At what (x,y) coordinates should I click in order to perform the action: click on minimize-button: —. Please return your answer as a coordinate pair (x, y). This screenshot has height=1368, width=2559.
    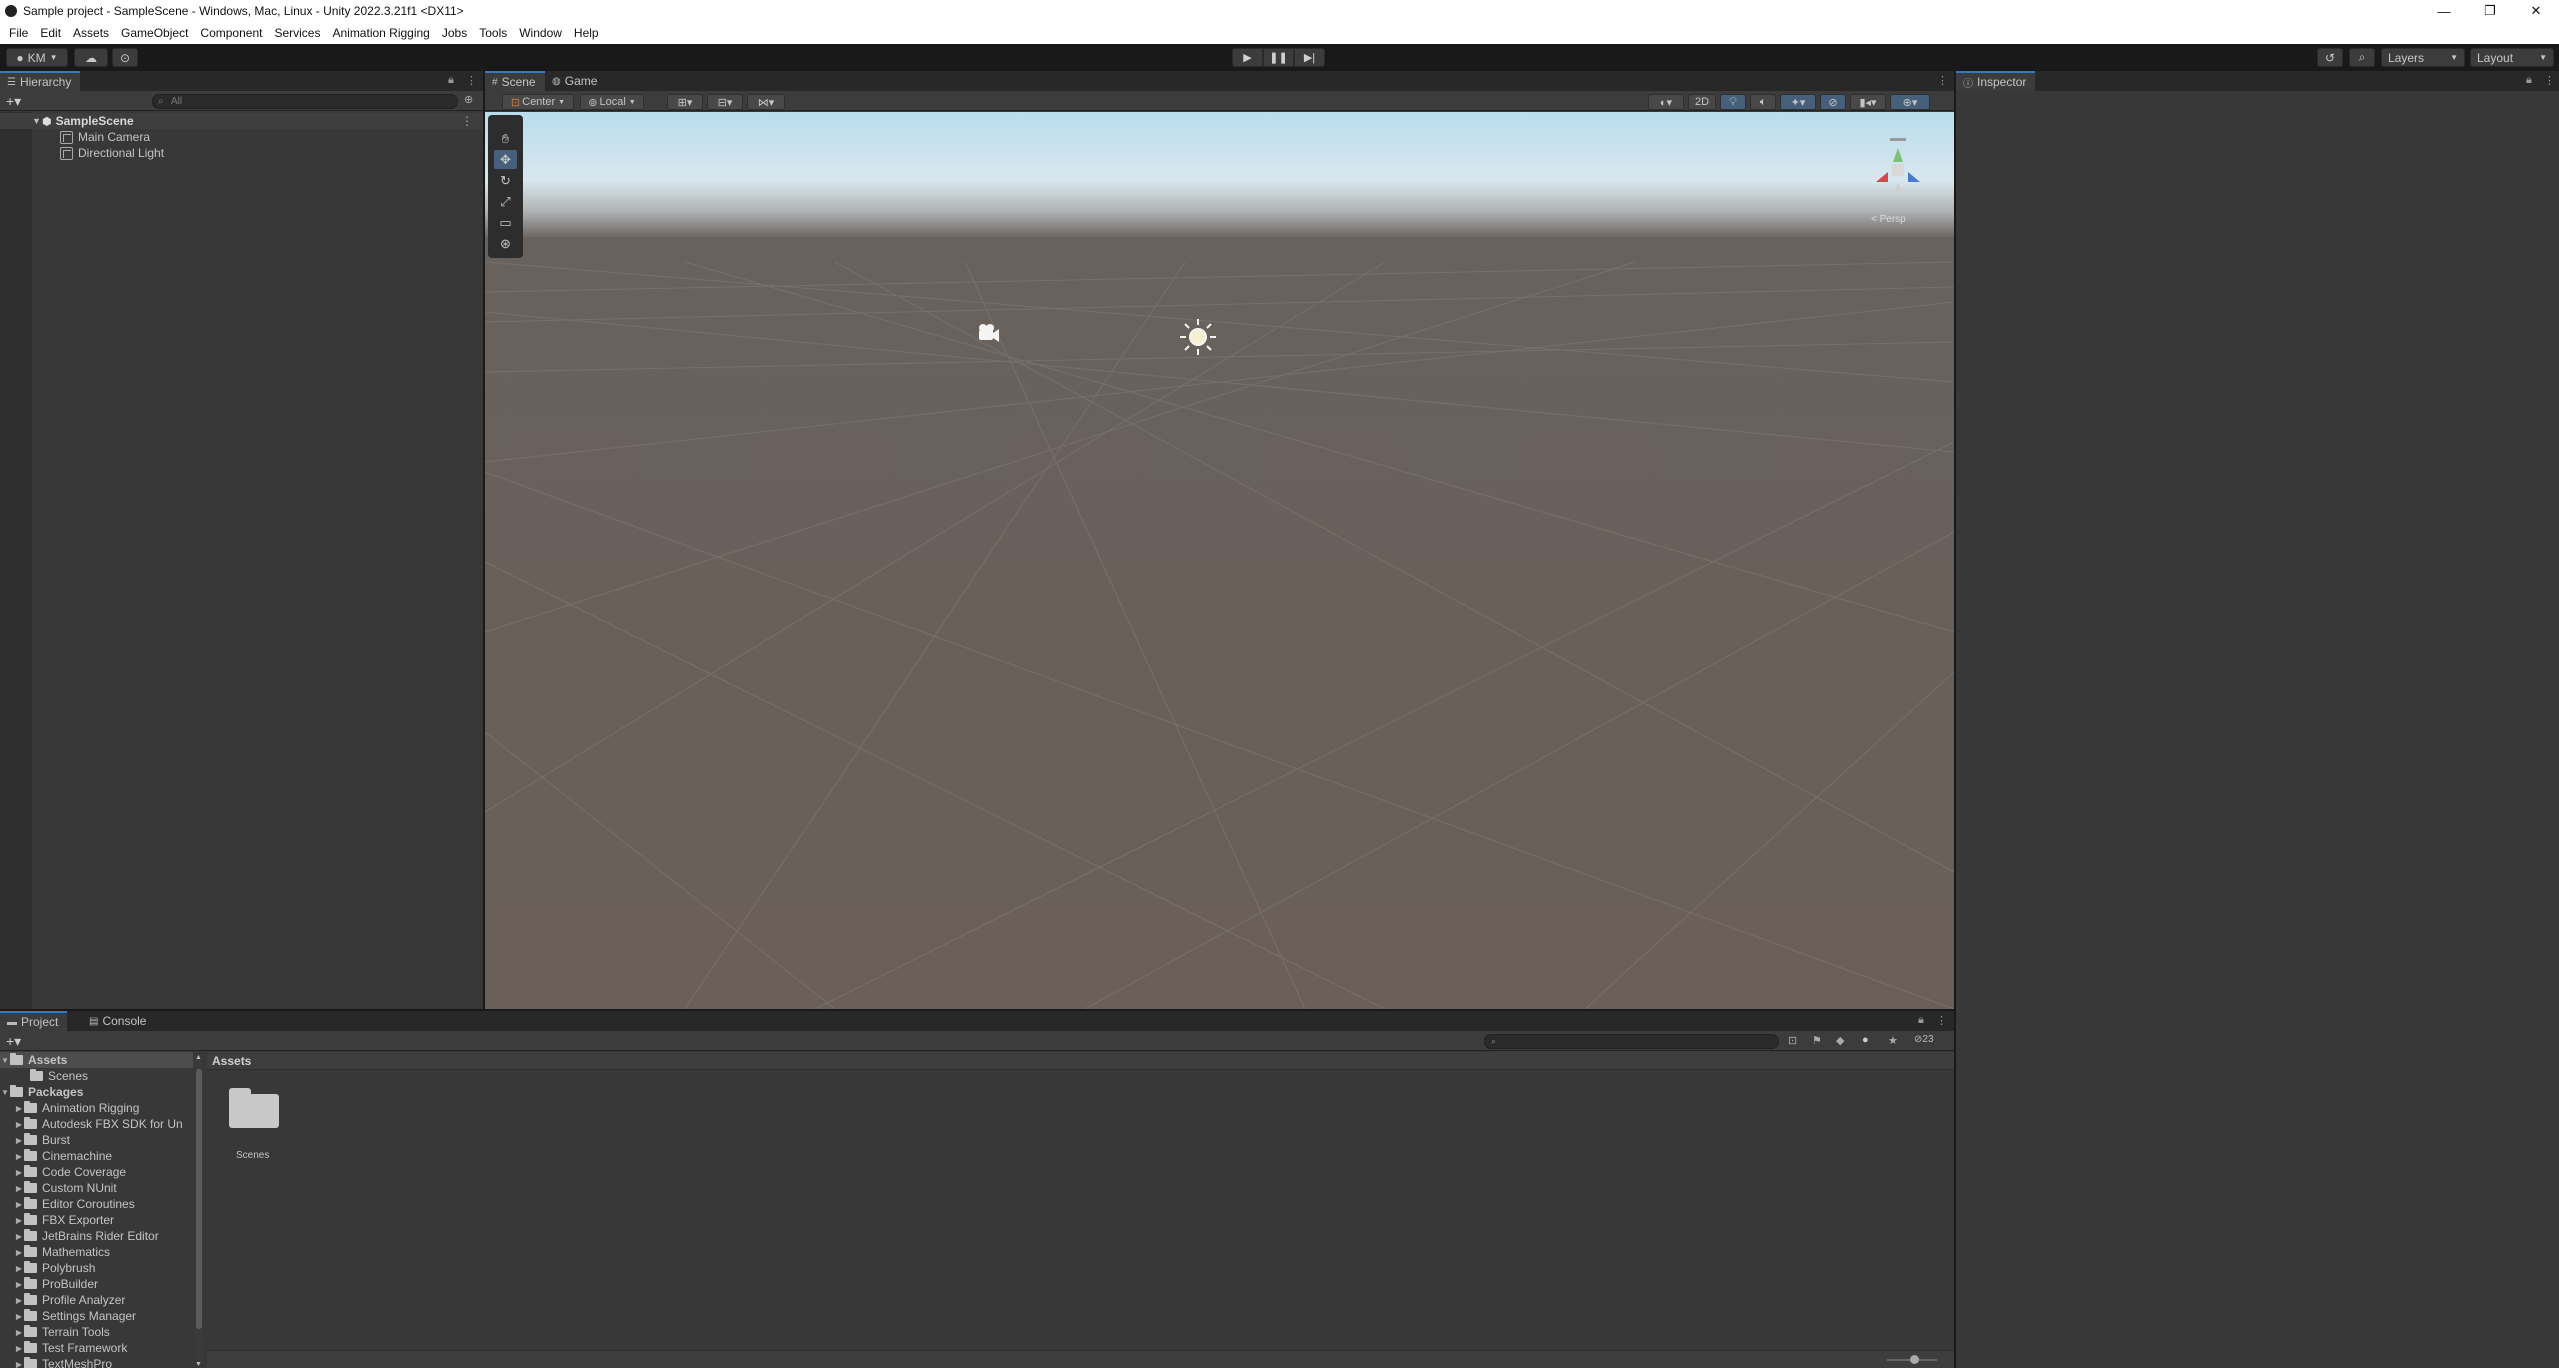
    Looking at the image, I should click on (2444, 11).